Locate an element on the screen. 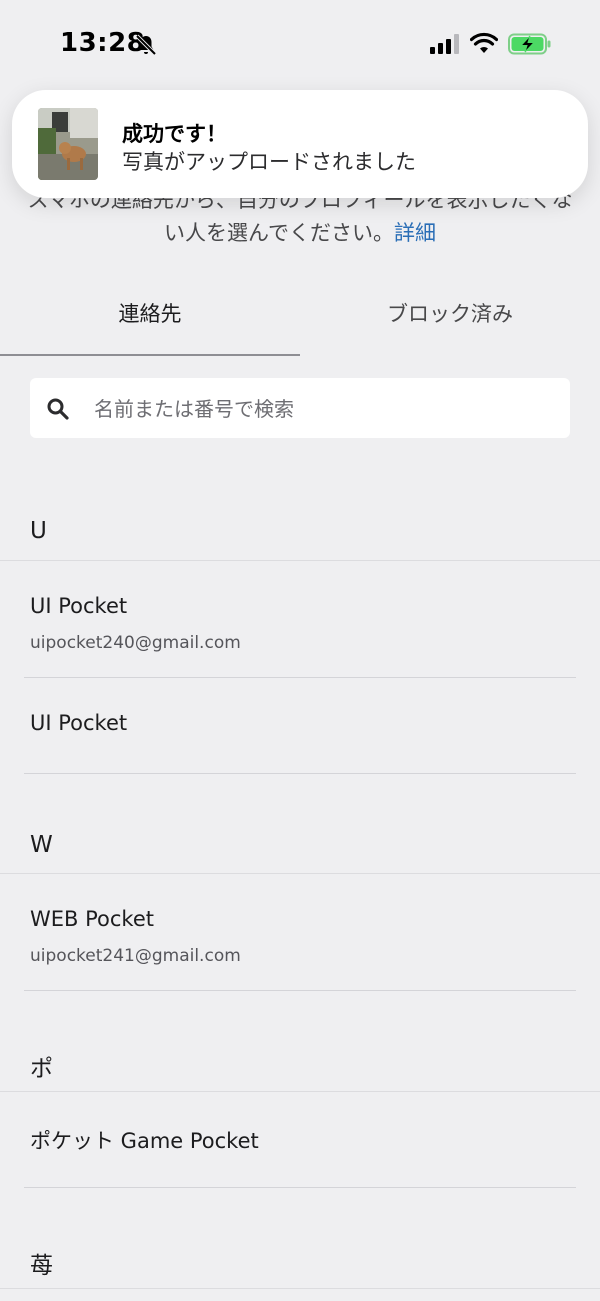 The width and height of the screenshot is (600, 1301). search-icon is located at coordinates (58, 409).